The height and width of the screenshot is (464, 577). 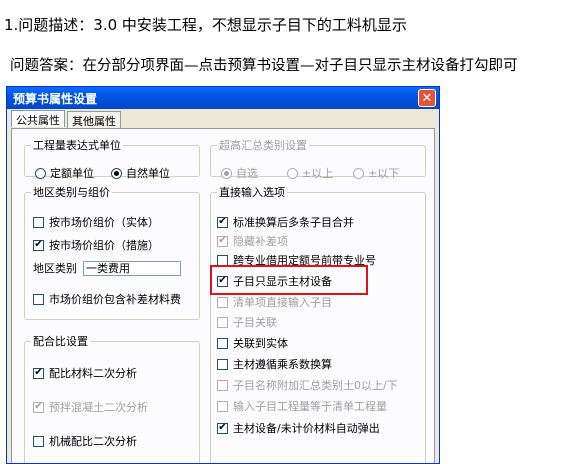 What do you see at coordinates (104, 222) in the screenshot?
I see `checkbox-label: 按市场价组价（实体）` at bounding box center [104, 222].